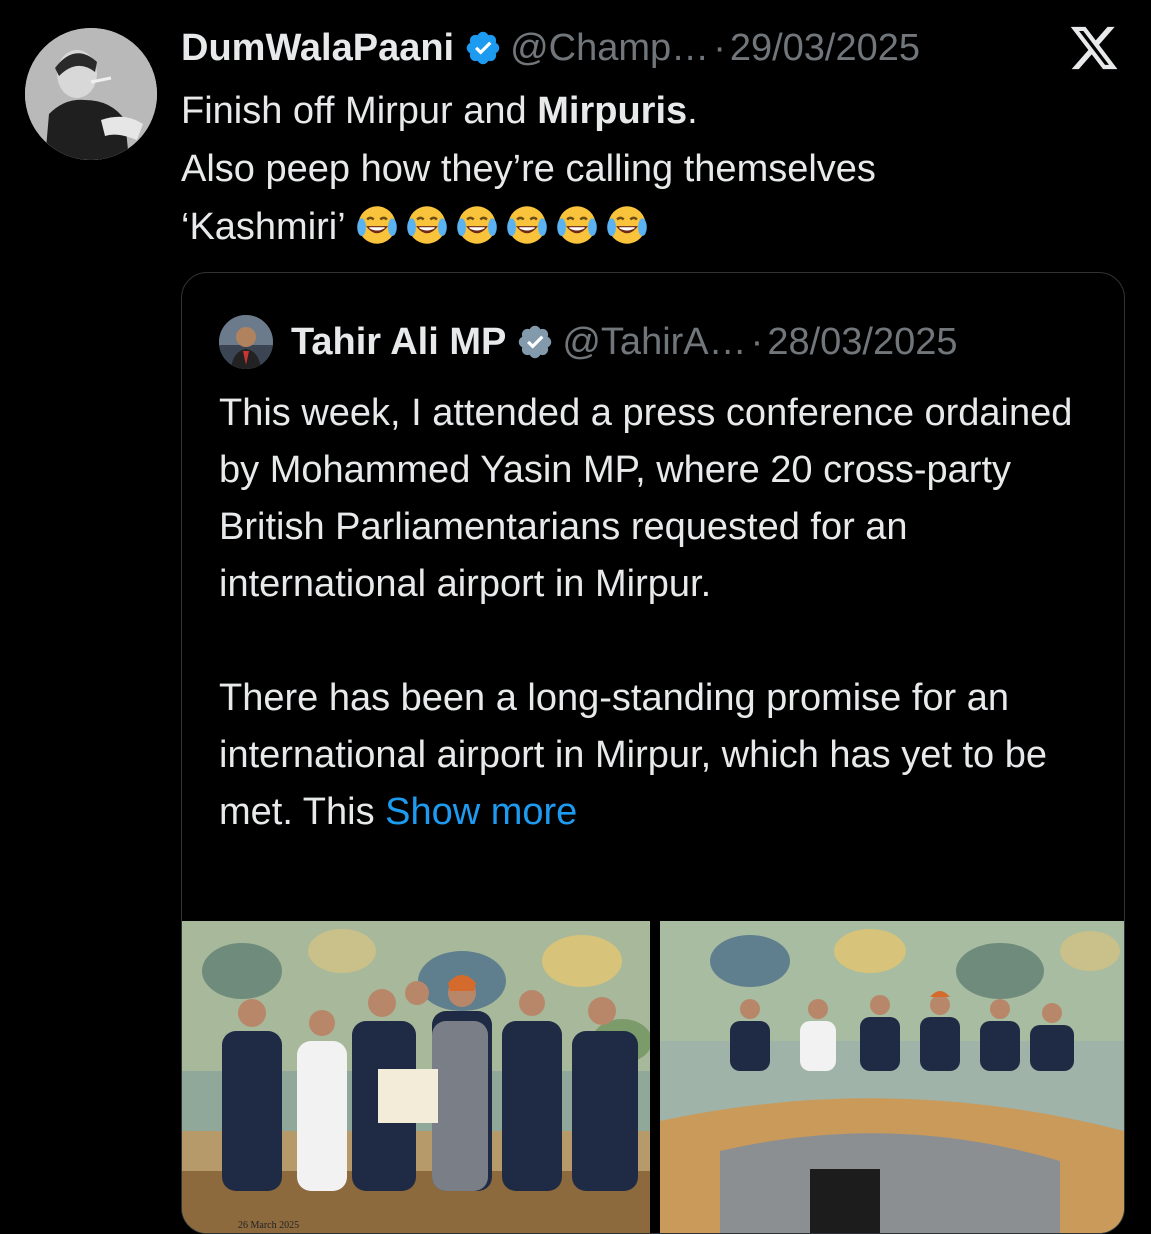  I want to click on quoted-tweet-date: 28/03/2025, so click(862, 342).